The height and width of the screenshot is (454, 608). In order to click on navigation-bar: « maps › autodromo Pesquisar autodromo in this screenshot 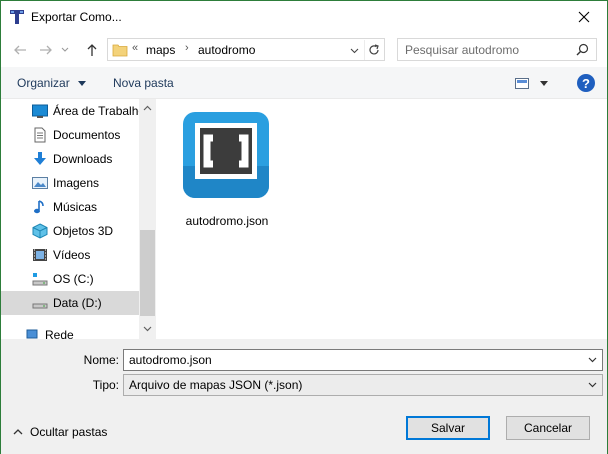, I will do `click(304, 50)`.